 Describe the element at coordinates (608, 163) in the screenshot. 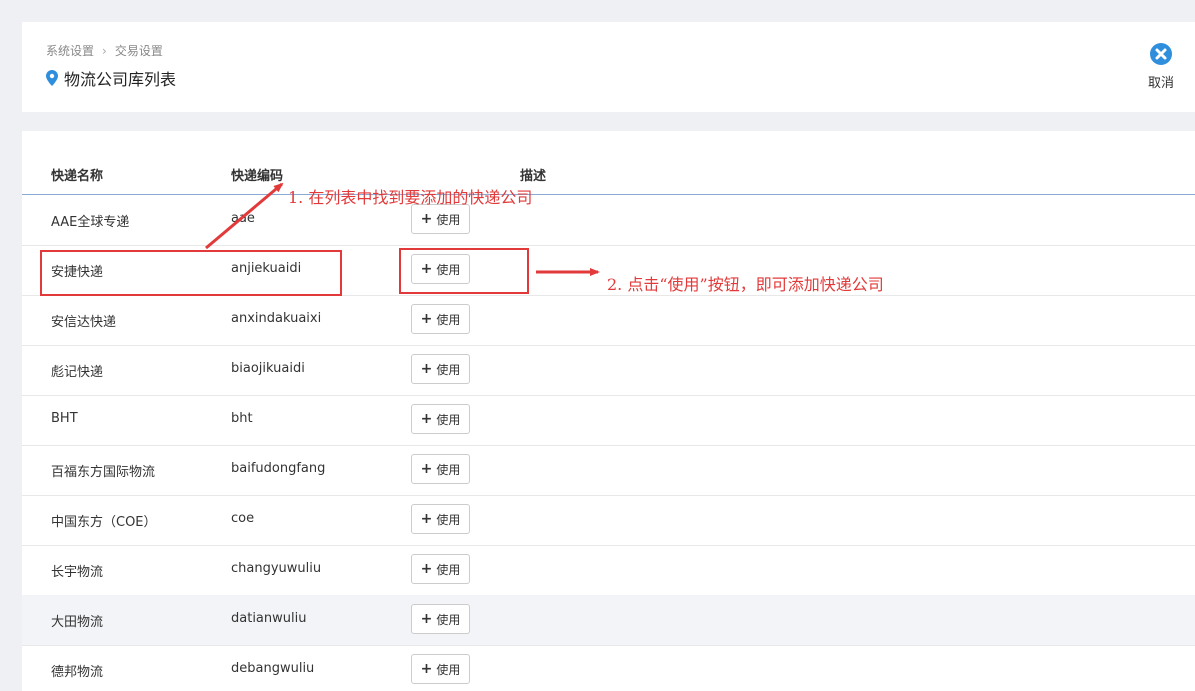

I see `table-header: 快递名称 快递编码 描述` at that location.